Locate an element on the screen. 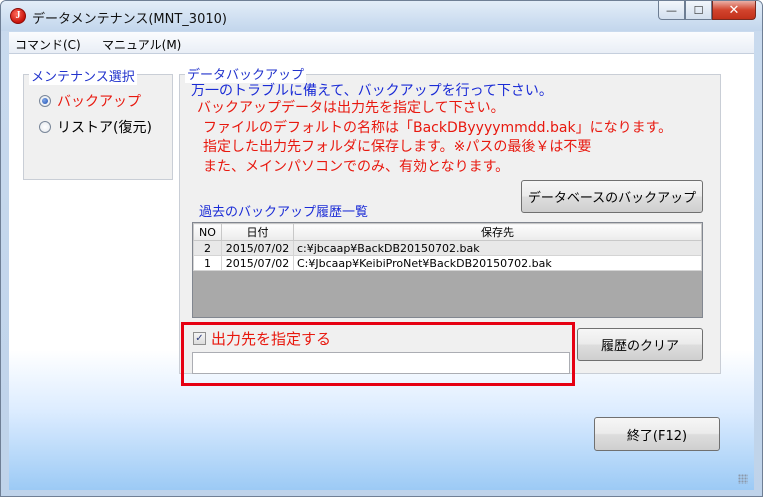  menu-command: コマンド(C) is located at coordinates (48, 44).